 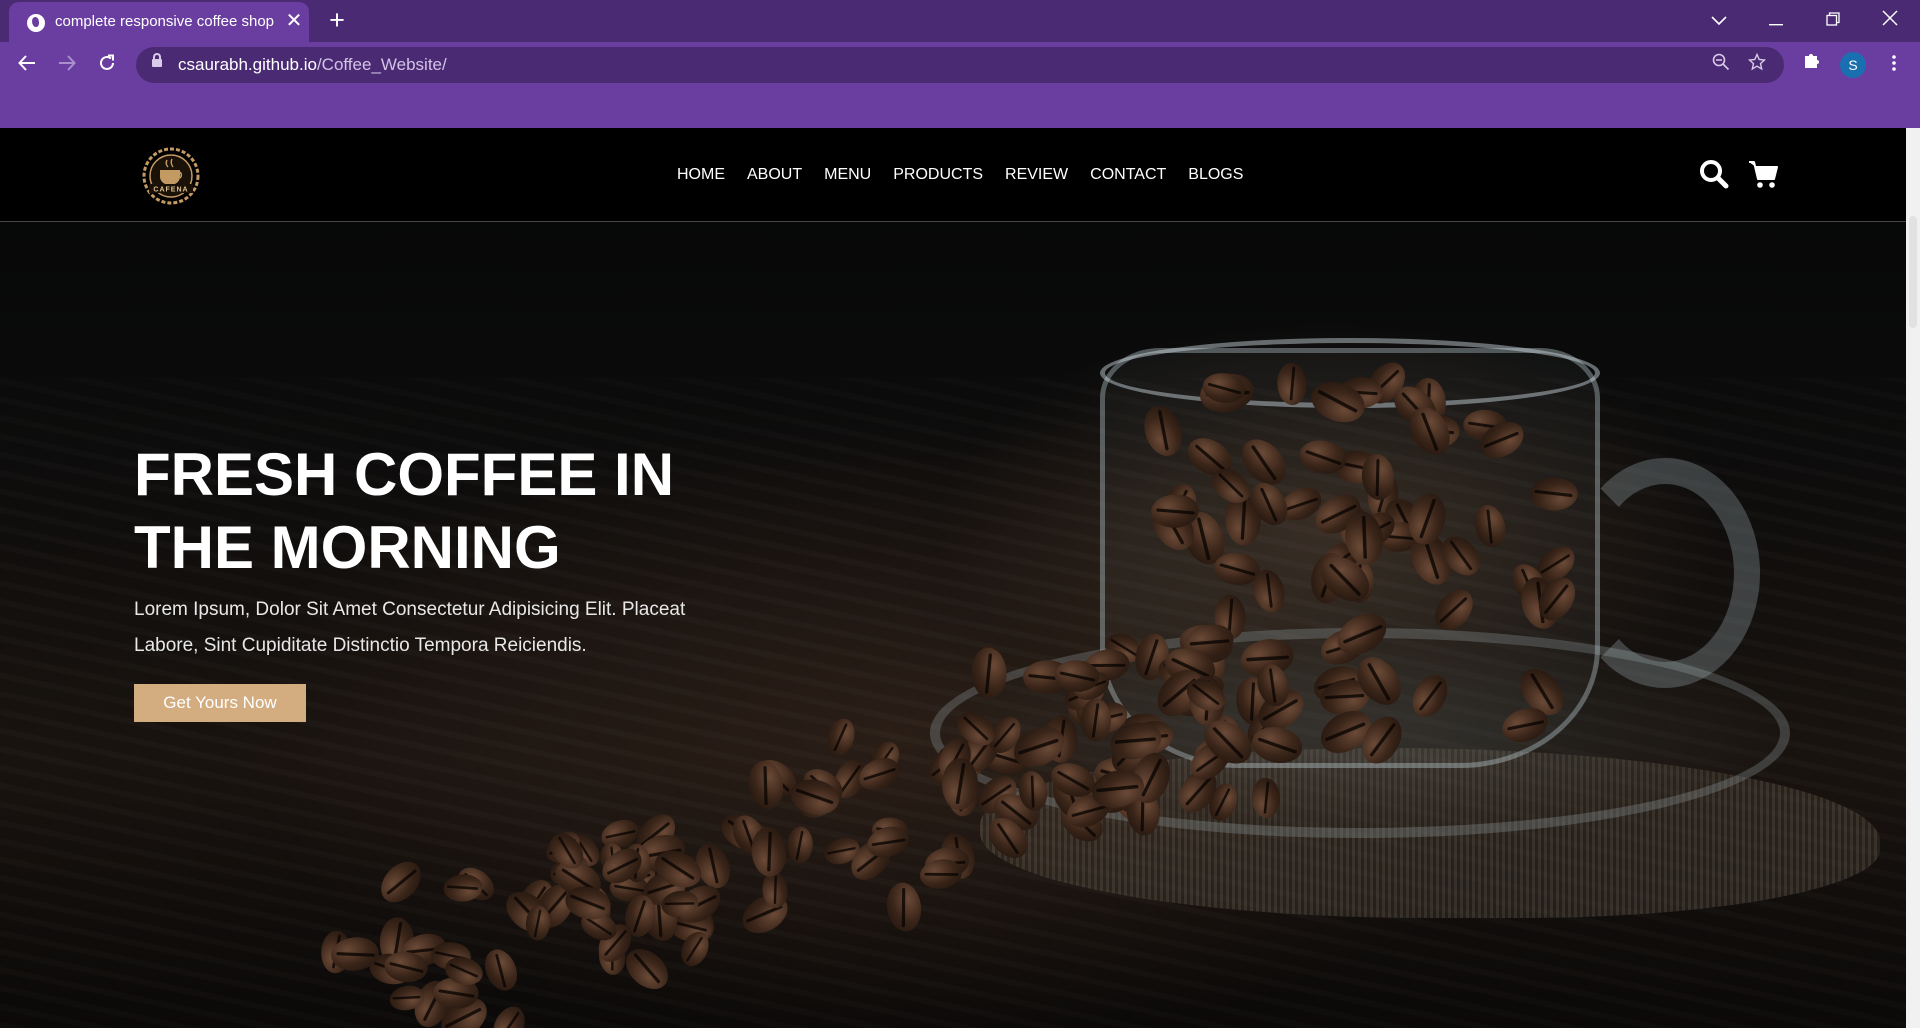 I want to click on nav-blogs: BLOGS, so click(x=1215, y=175).